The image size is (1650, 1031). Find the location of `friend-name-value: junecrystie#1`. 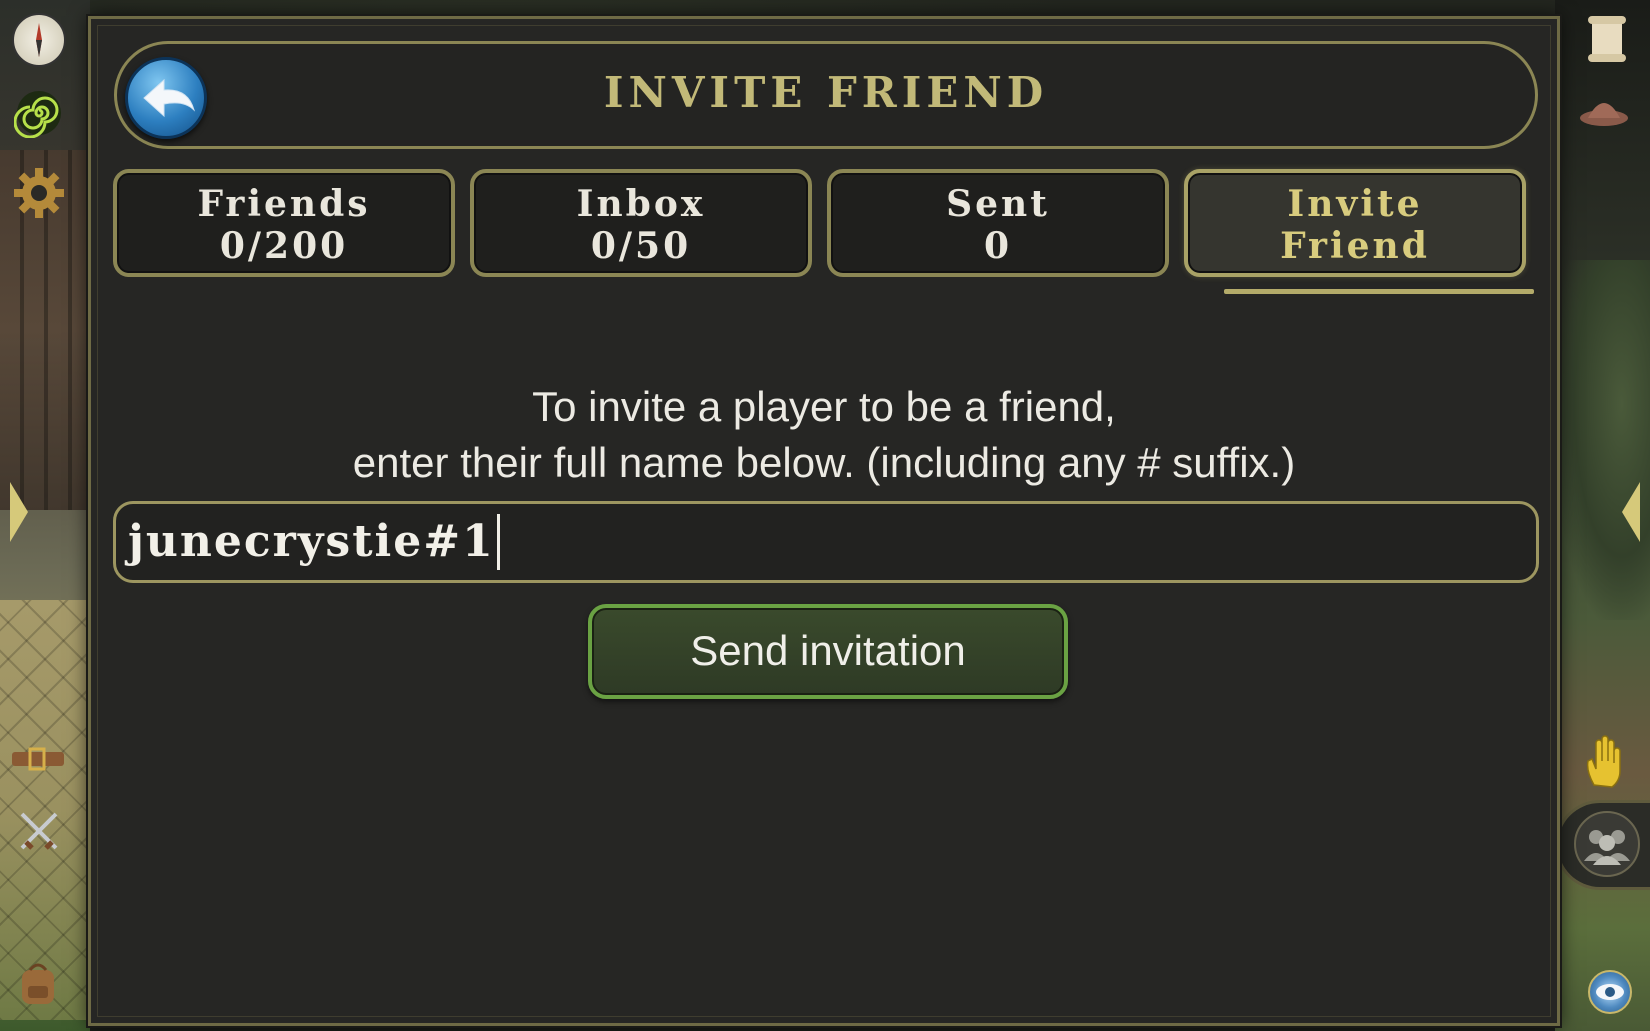

friend-name-value: junecrystie#1 is located at coordinates (311, 541).